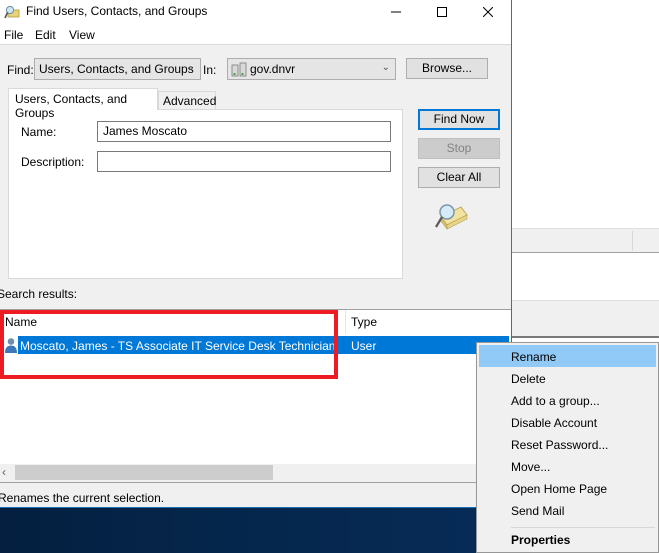 The width and height of the screenshot is (659, 553). What do you see at coordinates (364, 322) in the screenshot?
I see `column-header-type: Type` at bounding box center [364, 322].